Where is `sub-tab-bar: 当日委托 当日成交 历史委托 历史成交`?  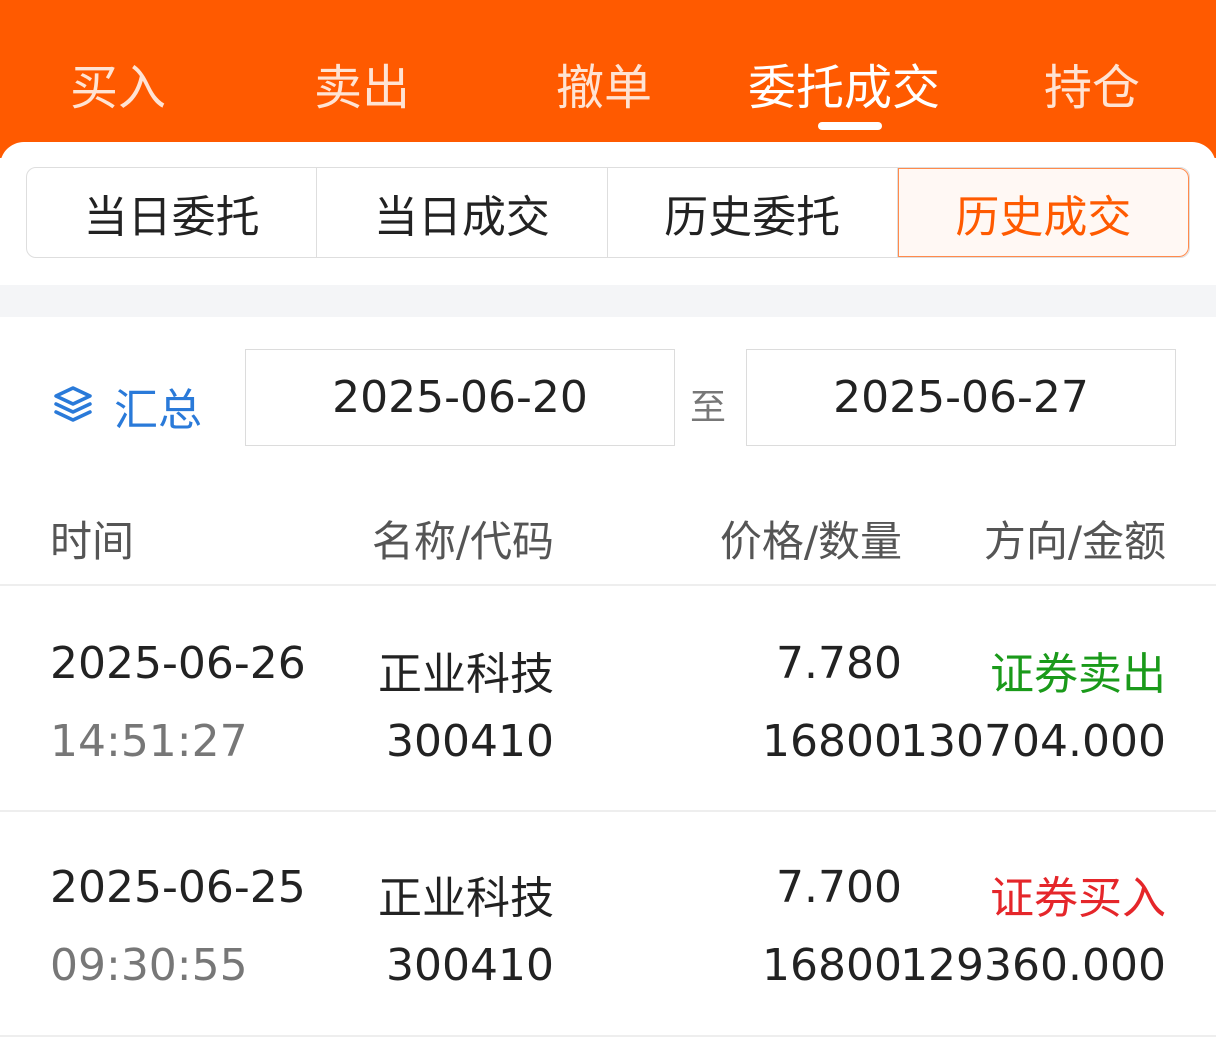 sub-tab-bar: 当日委托 当日成交 历史委托 历史成交 is located at coordinates (608, 212).